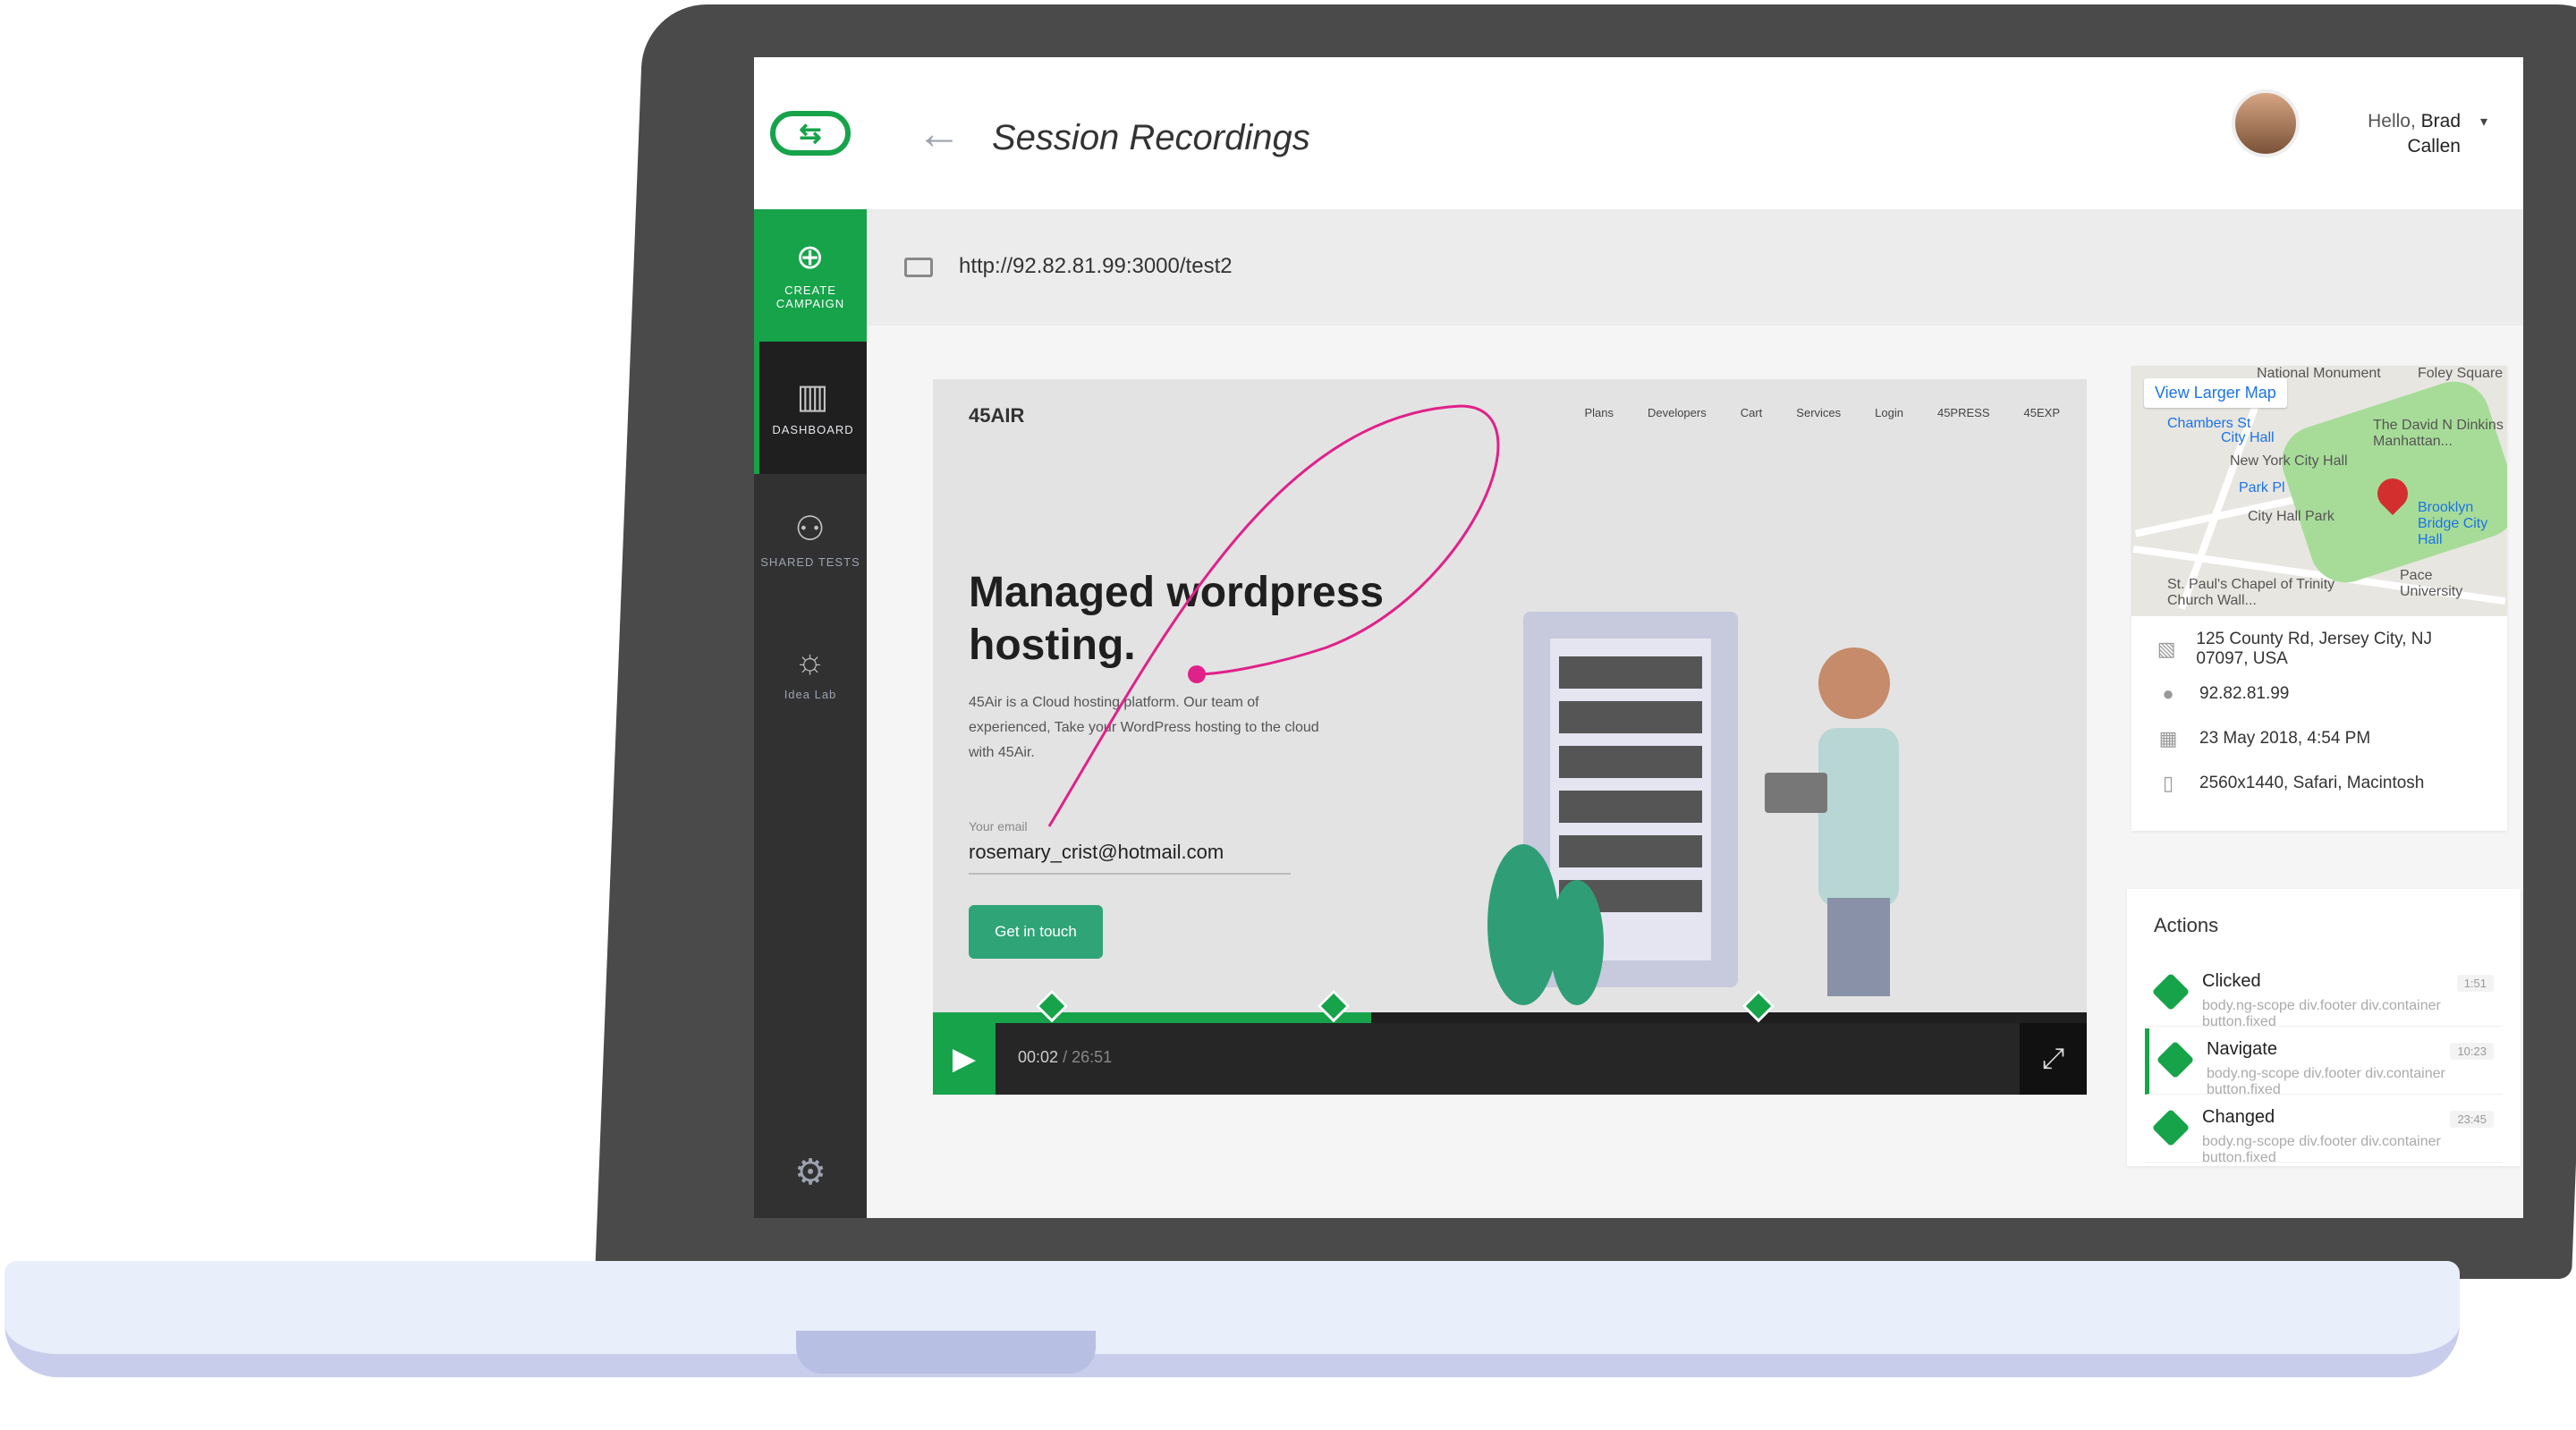 This screenshot has width=2576, height=1430. Describe the element at coordinates (1510, 1006) in the screenshot. I see `playback-timeline` at that location.